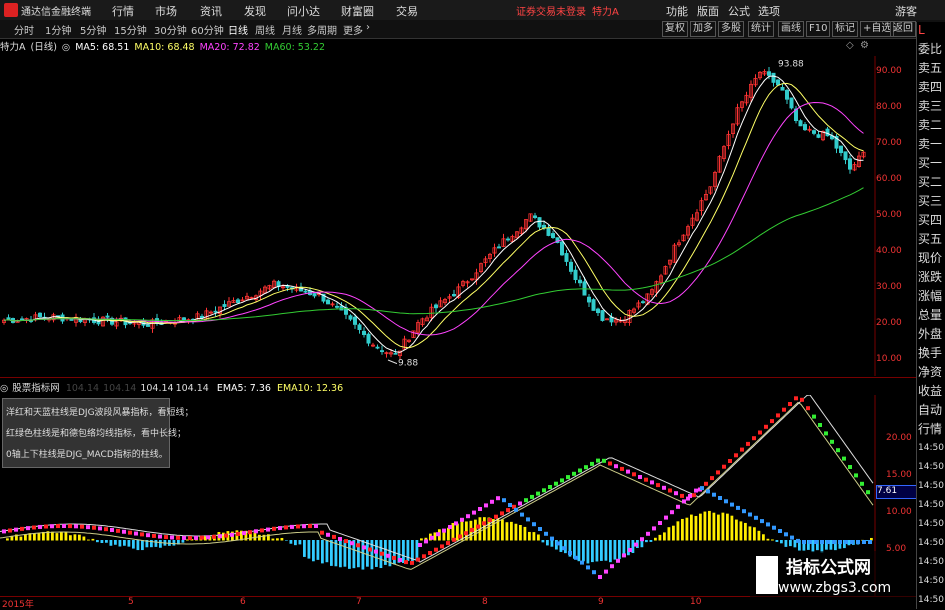 The width and height of the screenshot is (945, 610). I want to click on user-guest: 游客, so click(906, 11).